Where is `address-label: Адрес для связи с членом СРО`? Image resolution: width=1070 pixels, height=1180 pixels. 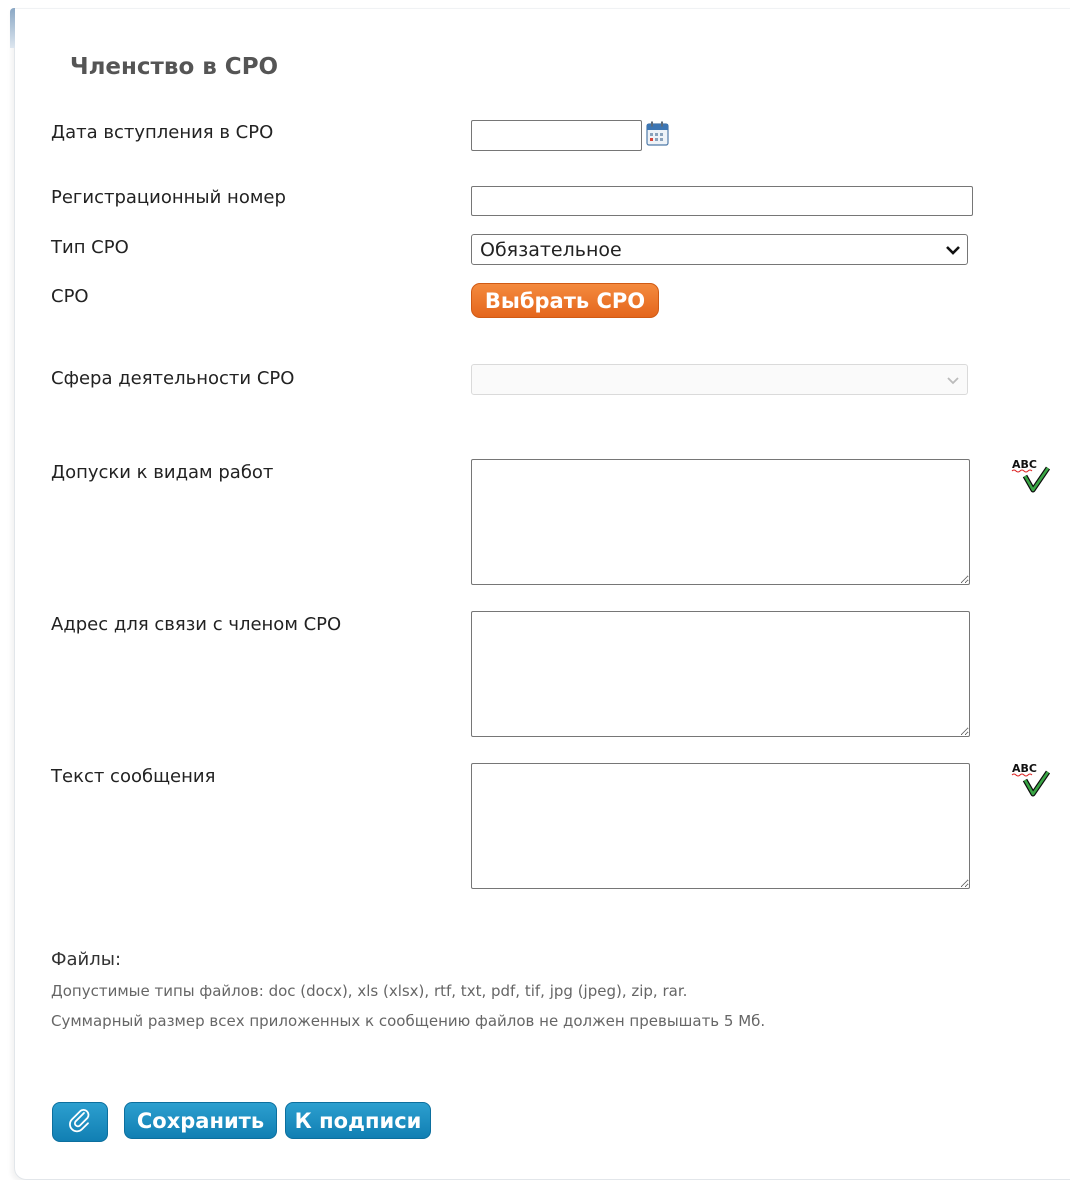 address-label: Адрес для связи с членом СРО is located at coordinates (196, 624).